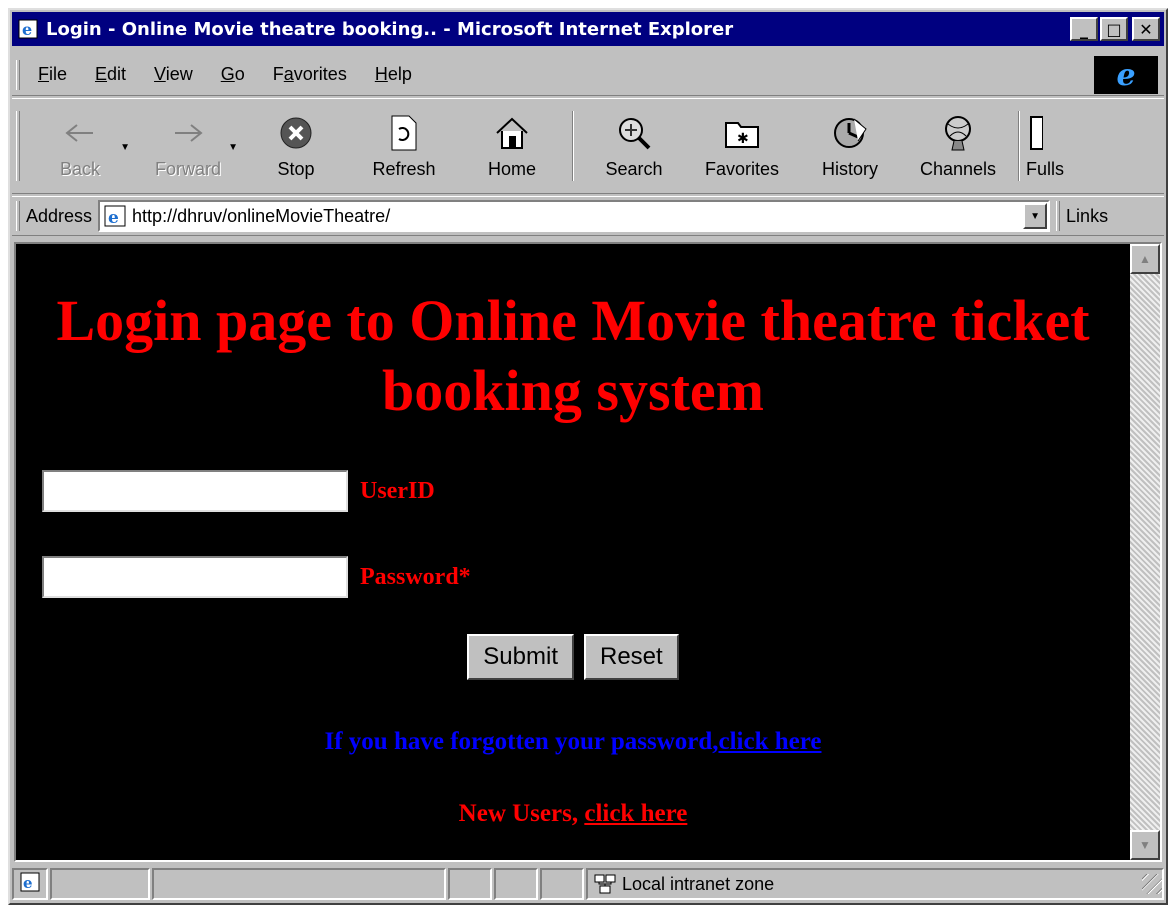 The image size is (1176, 913). I want to click on back-button: Back ▼, so click(80, 146).